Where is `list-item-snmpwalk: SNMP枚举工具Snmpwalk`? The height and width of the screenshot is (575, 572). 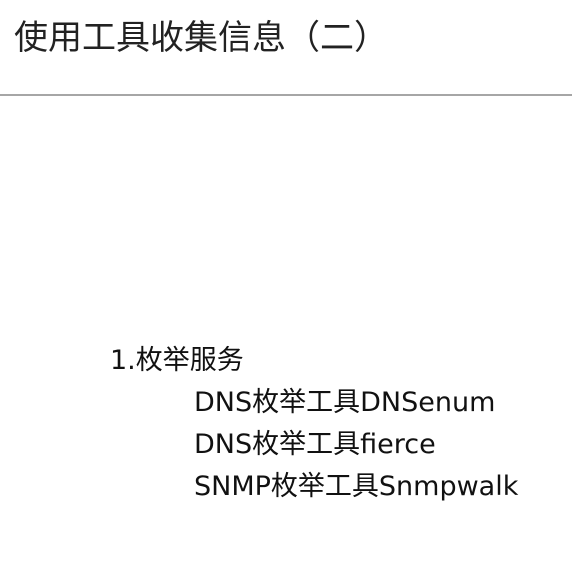
list-item-snmpwalk: SNMP枚举工具Snmpwalk is located at coordinates (356, 486).